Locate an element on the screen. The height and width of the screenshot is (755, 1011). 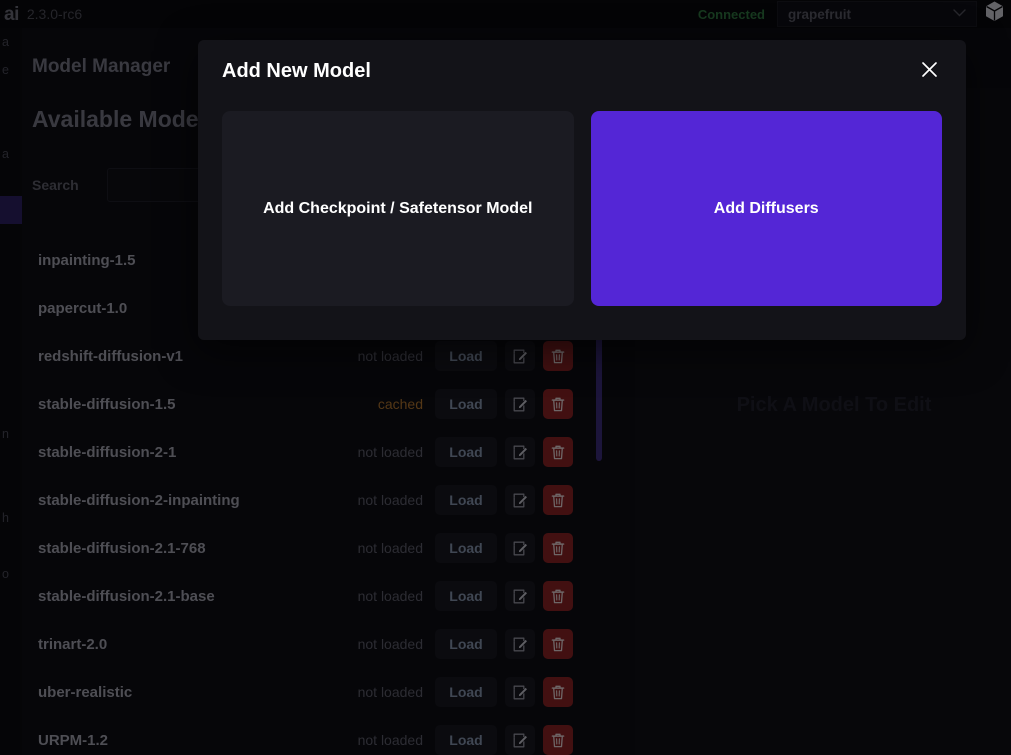
modal-title: Add New Model is located at coordinates (296, 70).